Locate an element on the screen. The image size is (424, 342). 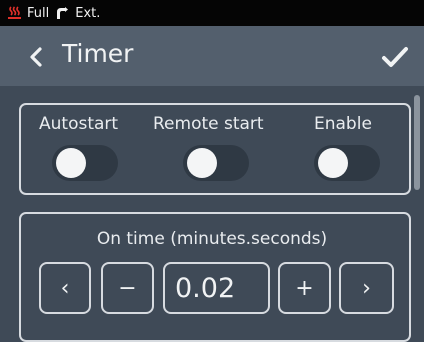
back-button is located at coordinates (37, 57).